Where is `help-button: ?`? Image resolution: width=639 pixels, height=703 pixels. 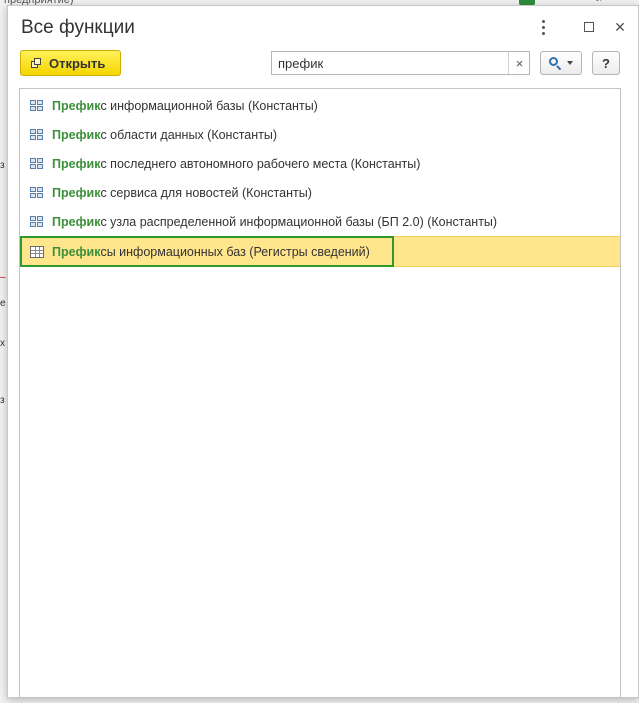
help-button: ? is located at coordinates (606, 63).